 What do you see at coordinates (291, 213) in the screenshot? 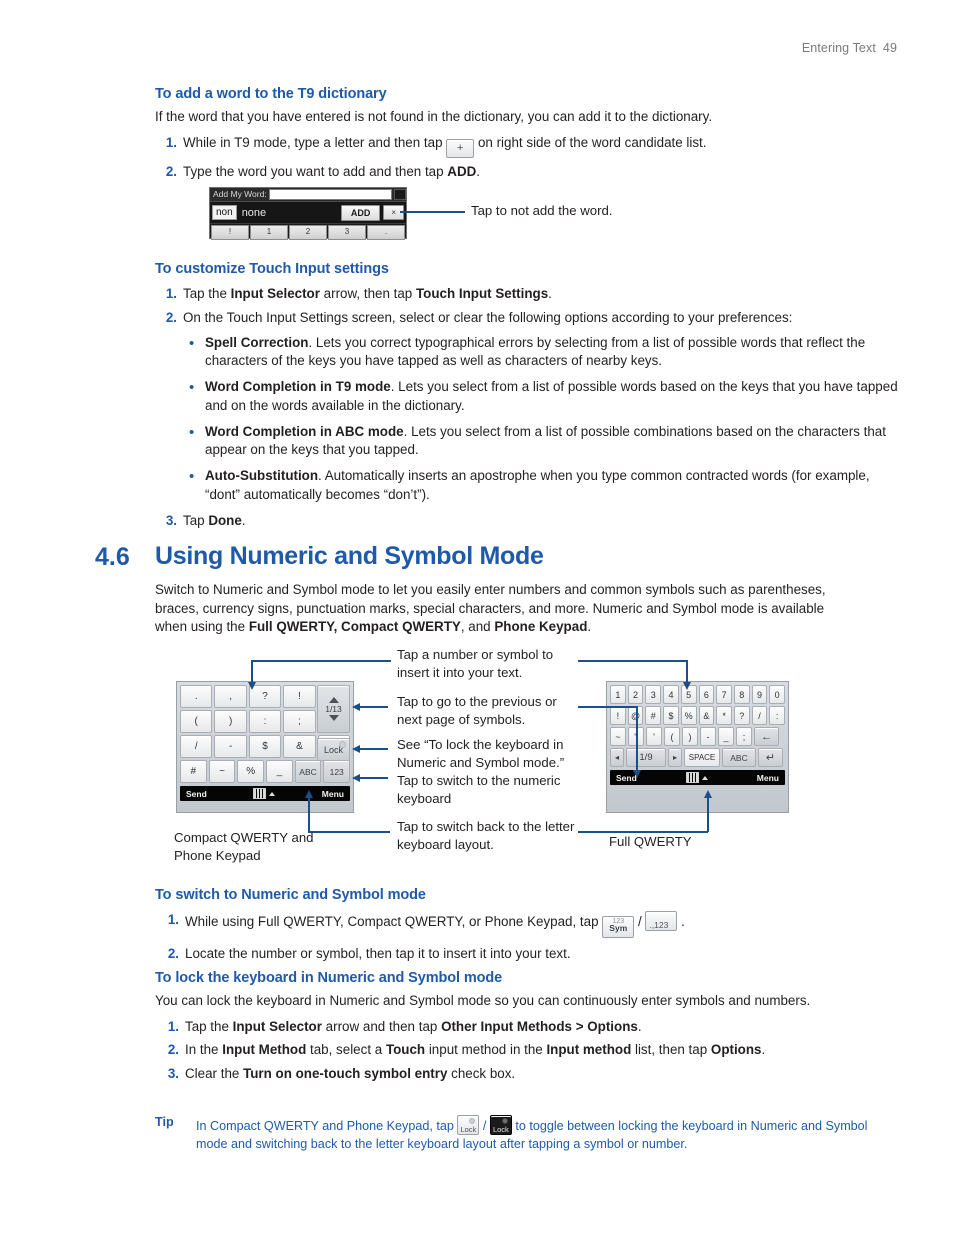
I see `add-word-candidate: none` at bounding box center [291, 213].